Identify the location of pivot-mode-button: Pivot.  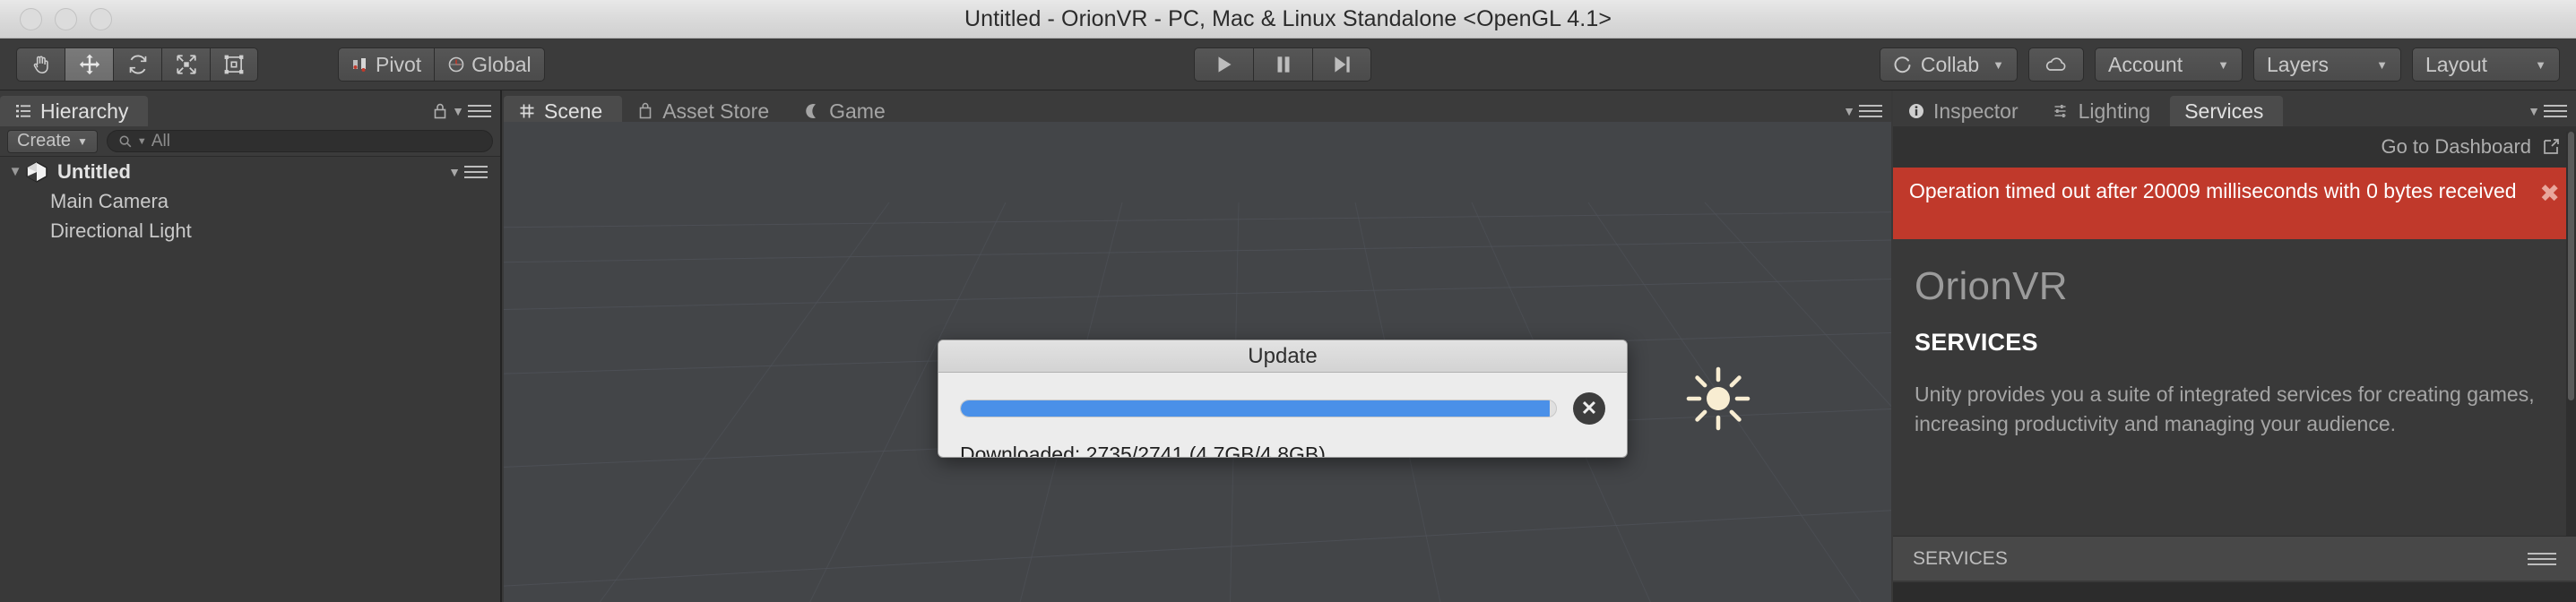
(386, 64).